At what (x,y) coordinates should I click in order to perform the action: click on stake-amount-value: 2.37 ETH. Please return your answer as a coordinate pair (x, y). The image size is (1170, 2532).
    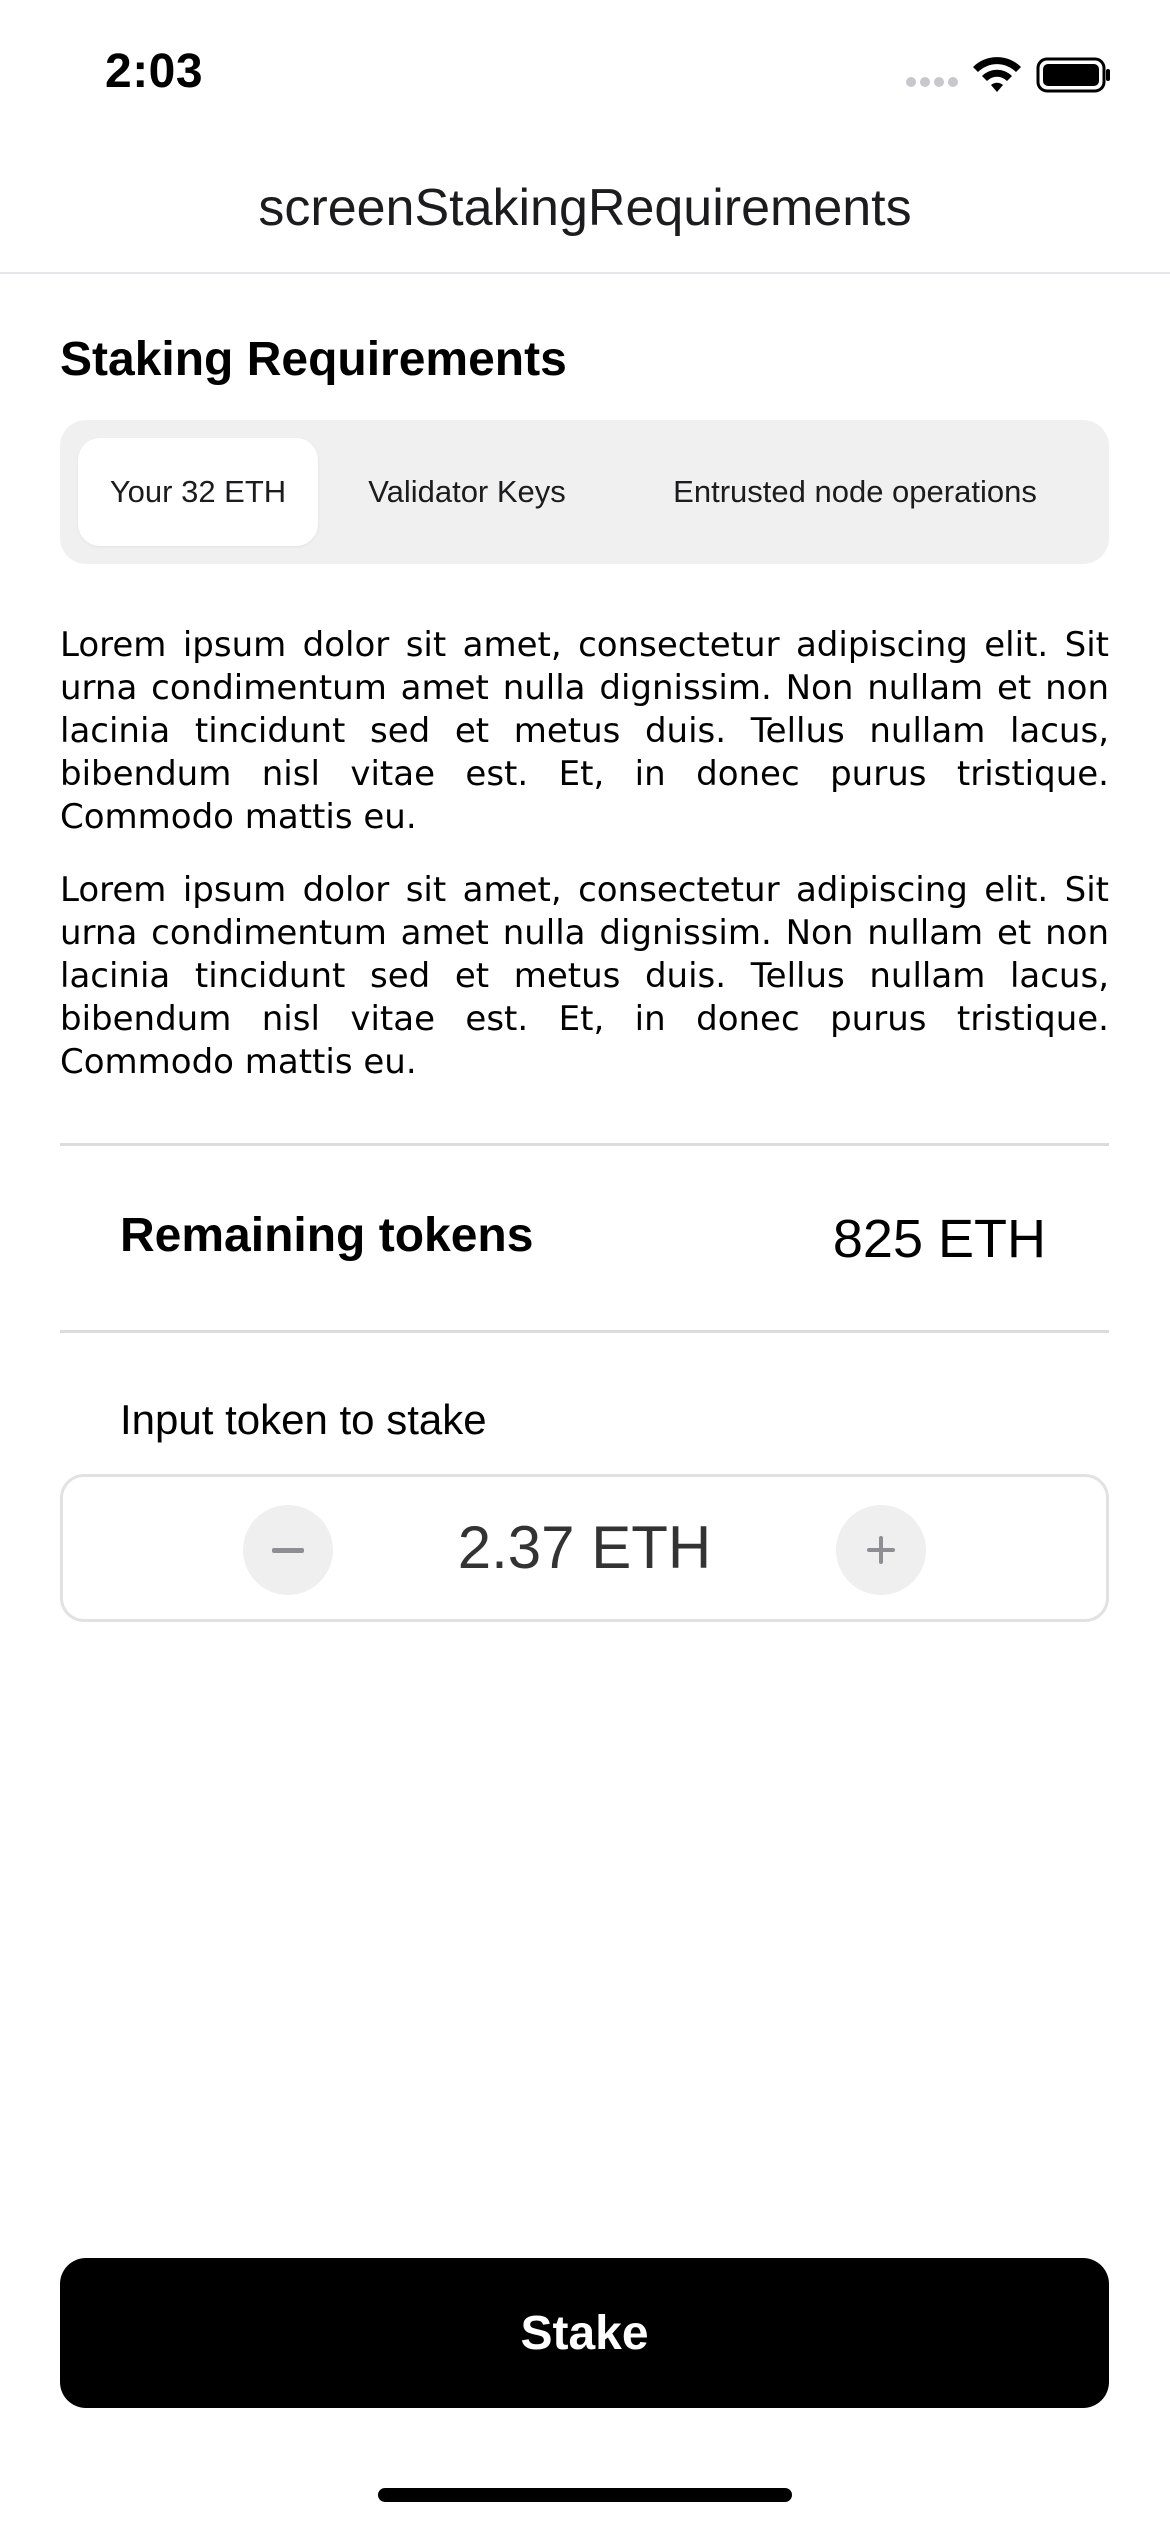
    Looking at the image, I should click on (584, 1547).